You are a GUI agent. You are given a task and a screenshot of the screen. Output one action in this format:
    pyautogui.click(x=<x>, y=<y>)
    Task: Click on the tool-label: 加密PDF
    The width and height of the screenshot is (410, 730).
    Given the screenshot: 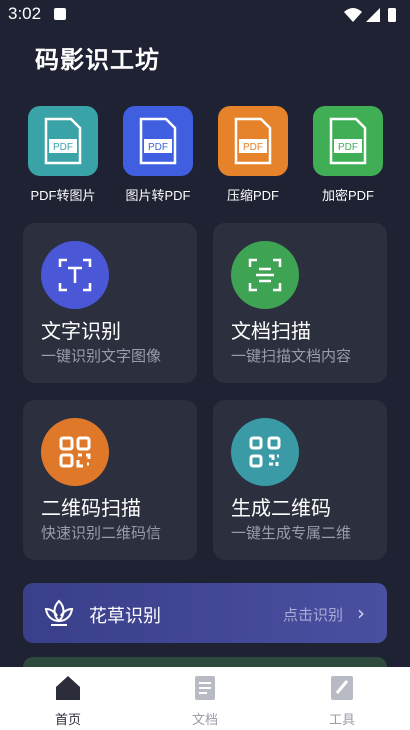 What is the action you would take?
    pyautogui.click(x=347, y=195)
    